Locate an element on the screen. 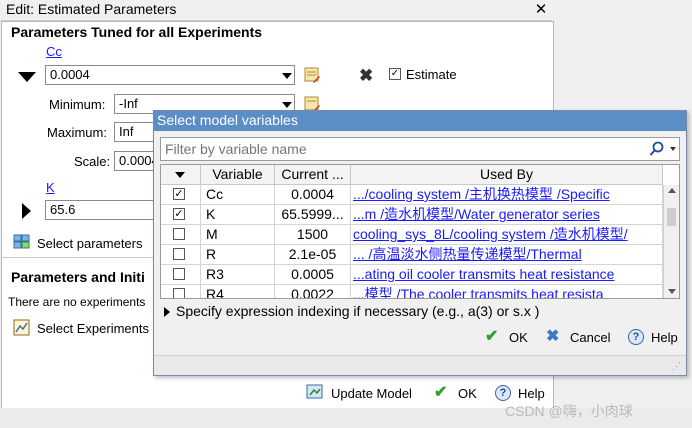  minimum-label: Minimum: is located at coordinates (77, 104).